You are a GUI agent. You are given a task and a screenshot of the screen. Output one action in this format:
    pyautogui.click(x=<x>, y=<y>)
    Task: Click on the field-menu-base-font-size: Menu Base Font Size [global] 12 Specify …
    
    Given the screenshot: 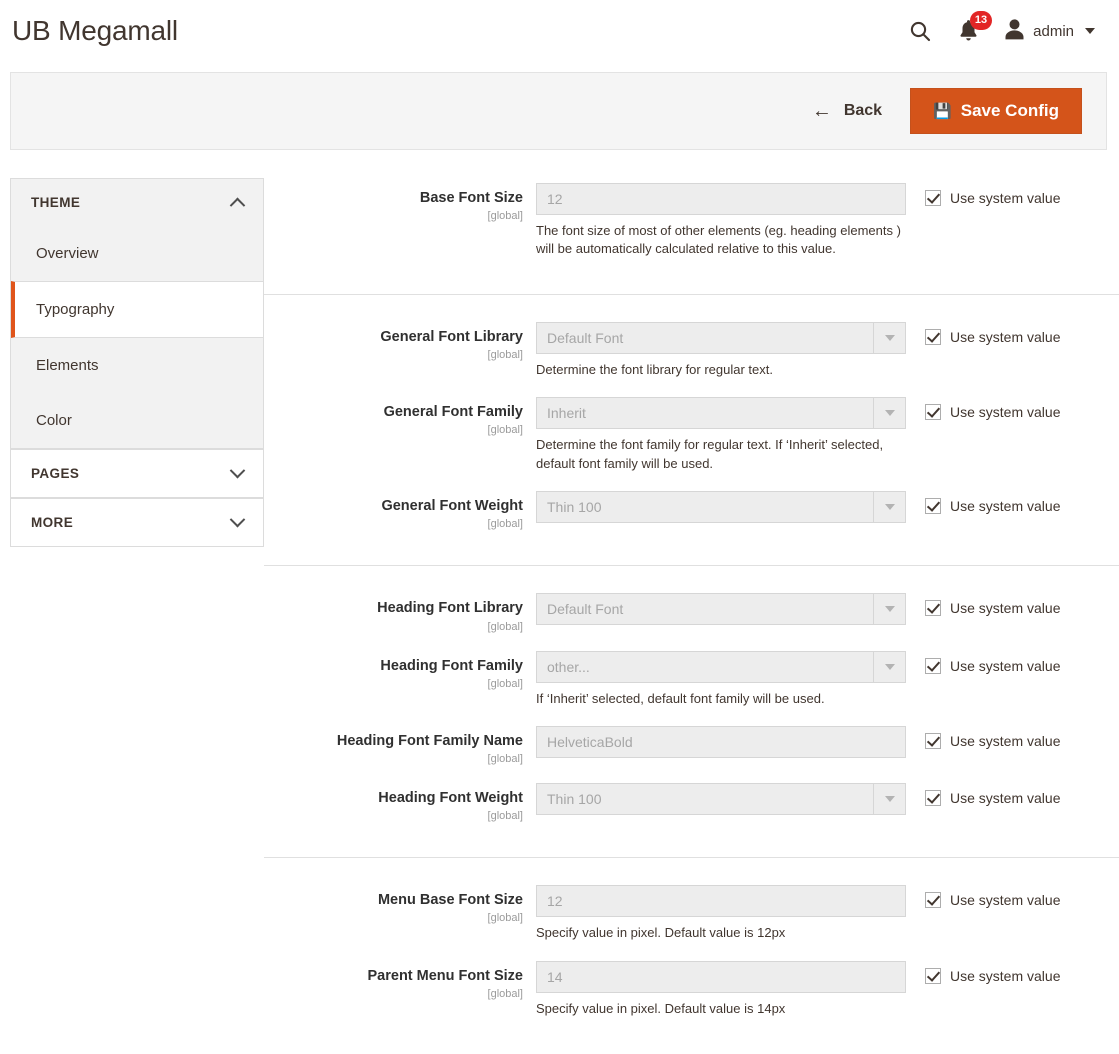 What is the action you would take?
    pyautogui.click(x=691, y=913)
    